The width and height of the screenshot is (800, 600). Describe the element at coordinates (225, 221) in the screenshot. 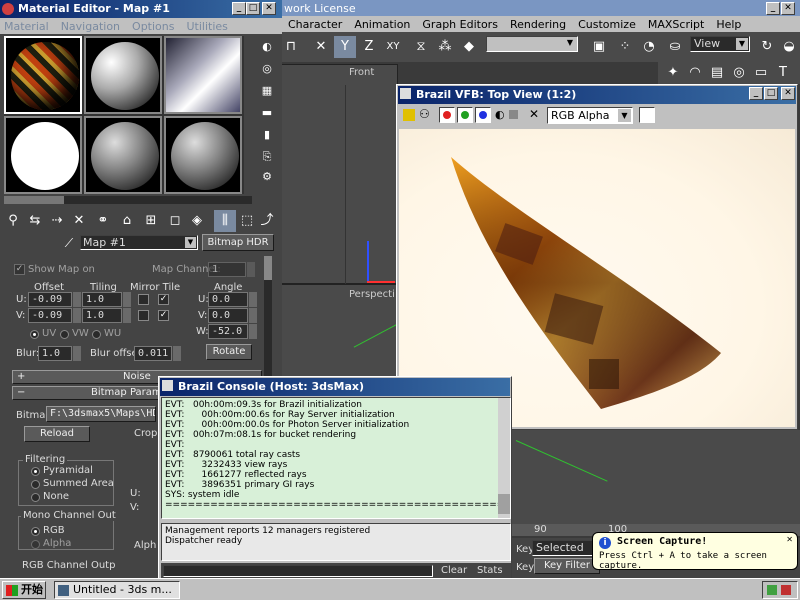

I see `go-parent-icon: ⫼` at that location.